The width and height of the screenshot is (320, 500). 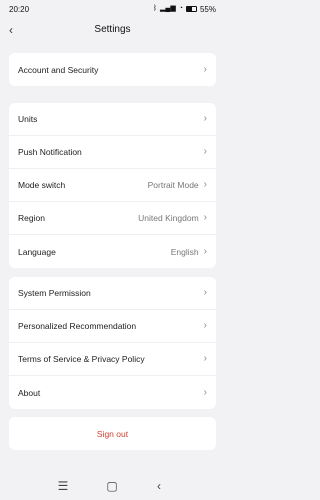 What do you see at coordinates (173, 185) in the screenshot?
I see `mode-switch-value: Portrait Mode` at bounding box center [173, 185].